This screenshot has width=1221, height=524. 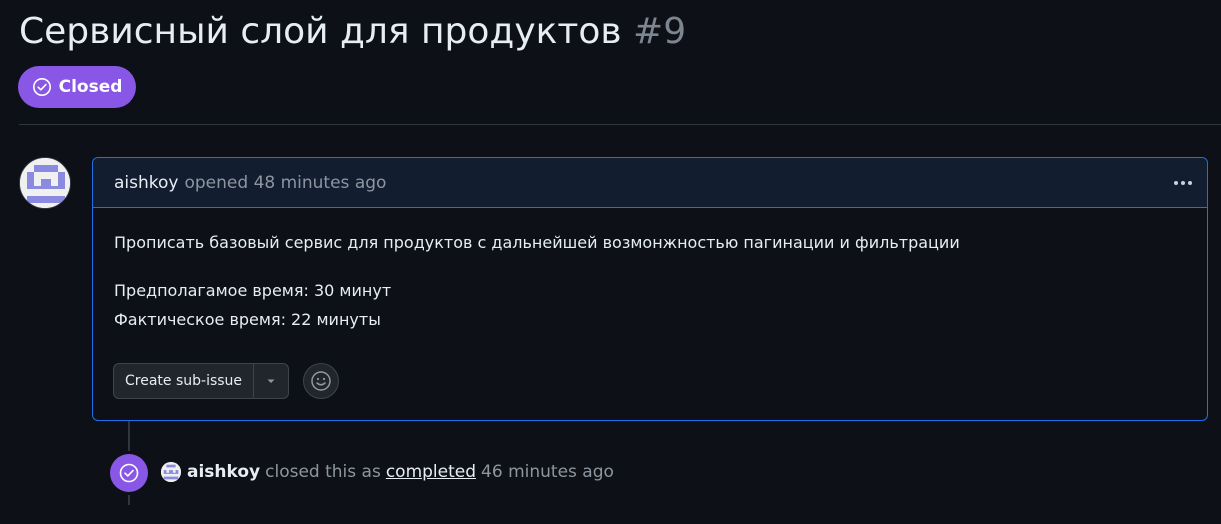 I want to click on comment-line-estimated-time: Предполагамое время: 30 минут, so click(x=253, y=290).